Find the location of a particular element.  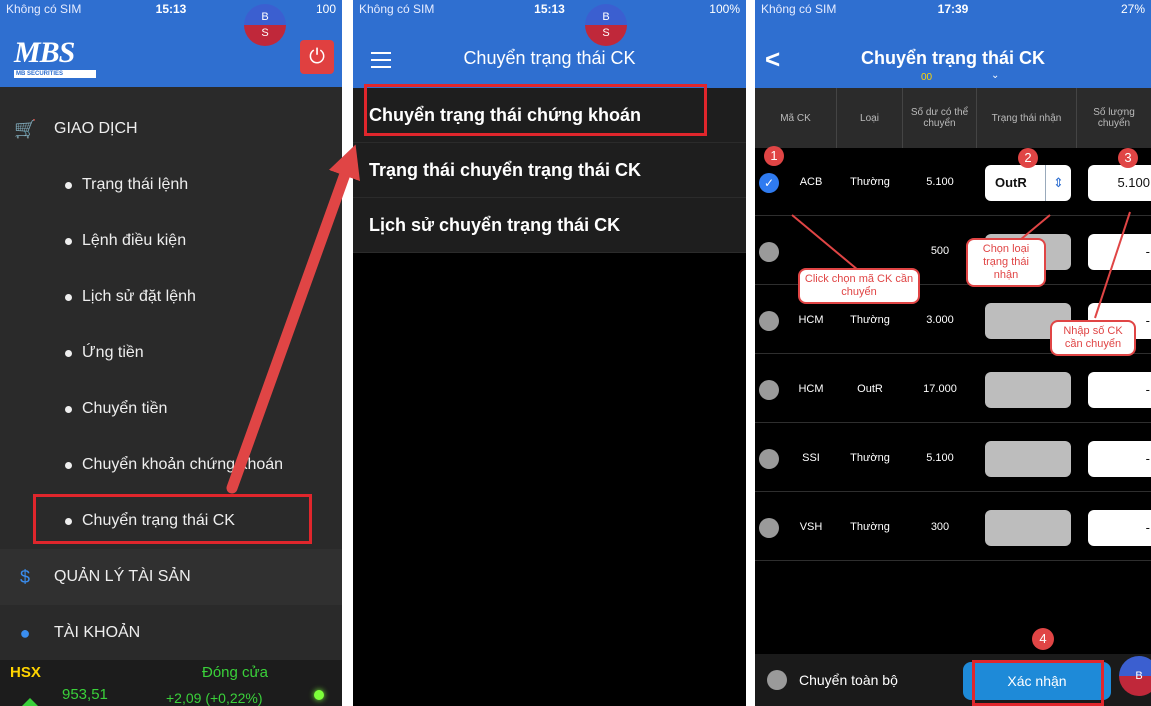

user-icon: ● is located at coordinates (25, 632).